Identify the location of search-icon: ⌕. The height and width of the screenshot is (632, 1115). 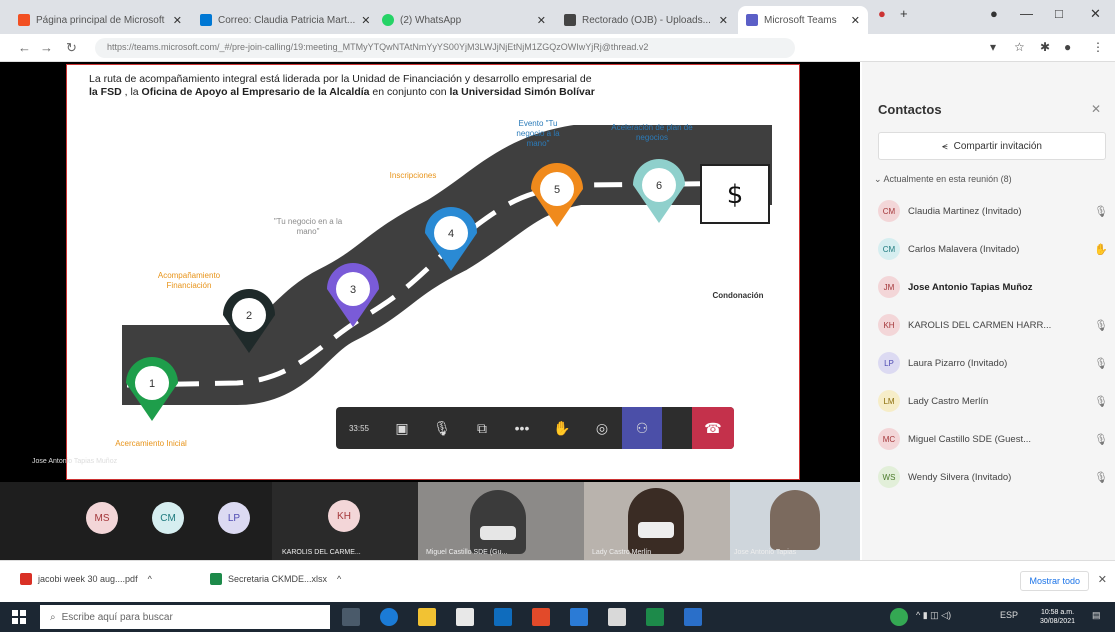
(53, 617).